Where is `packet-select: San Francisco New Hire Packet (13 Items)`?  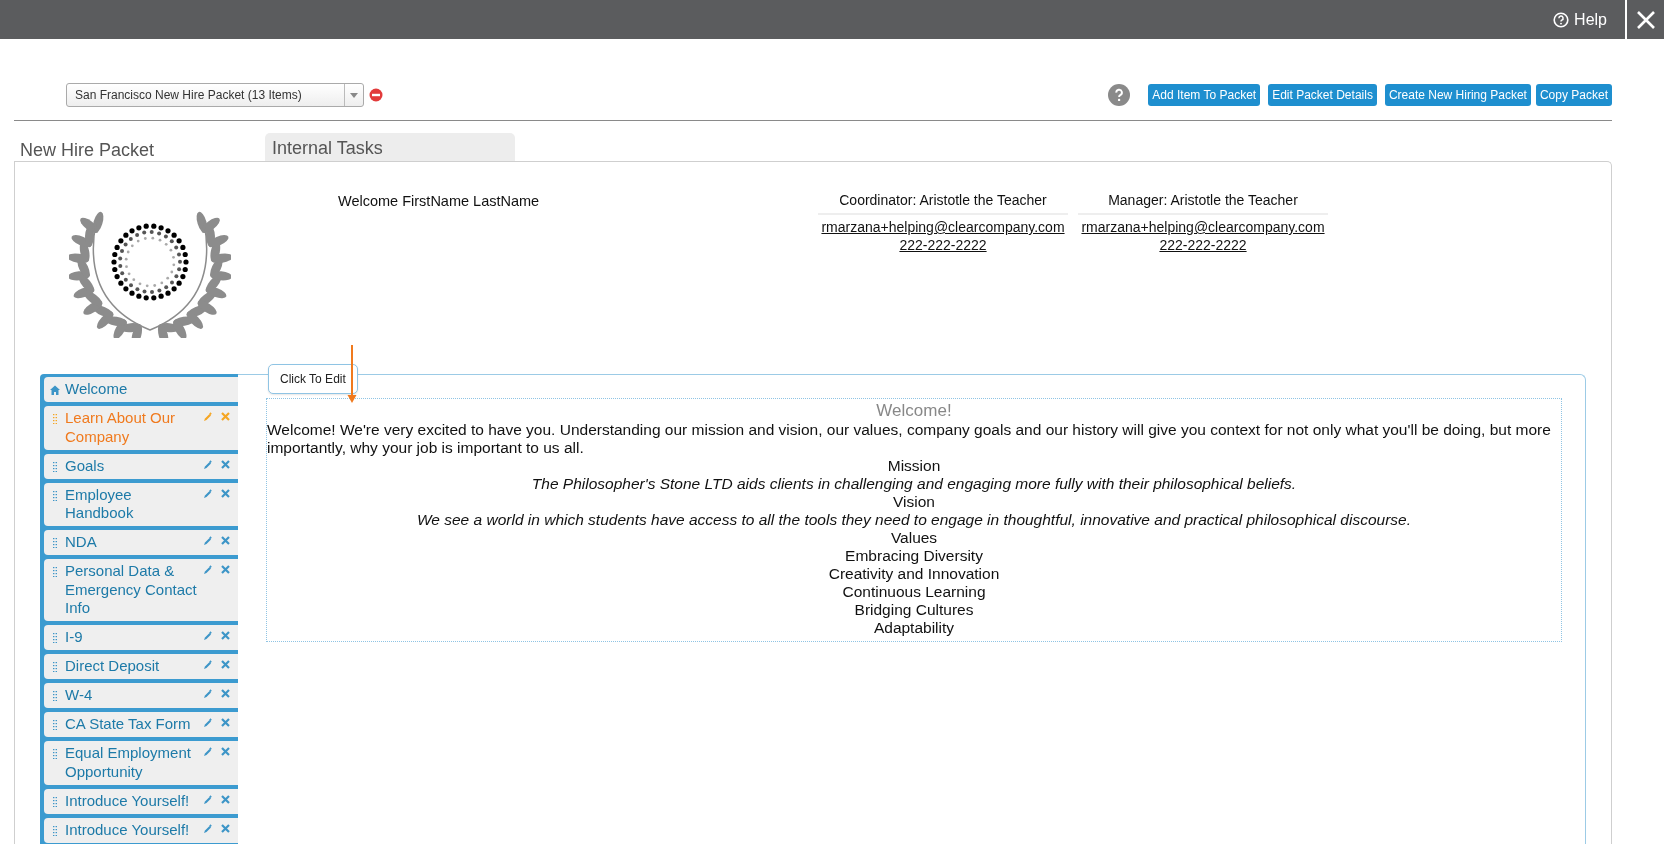 packet-select: San Francisco New Hire Packet (13 Items) is located at coordinates (215, 95).